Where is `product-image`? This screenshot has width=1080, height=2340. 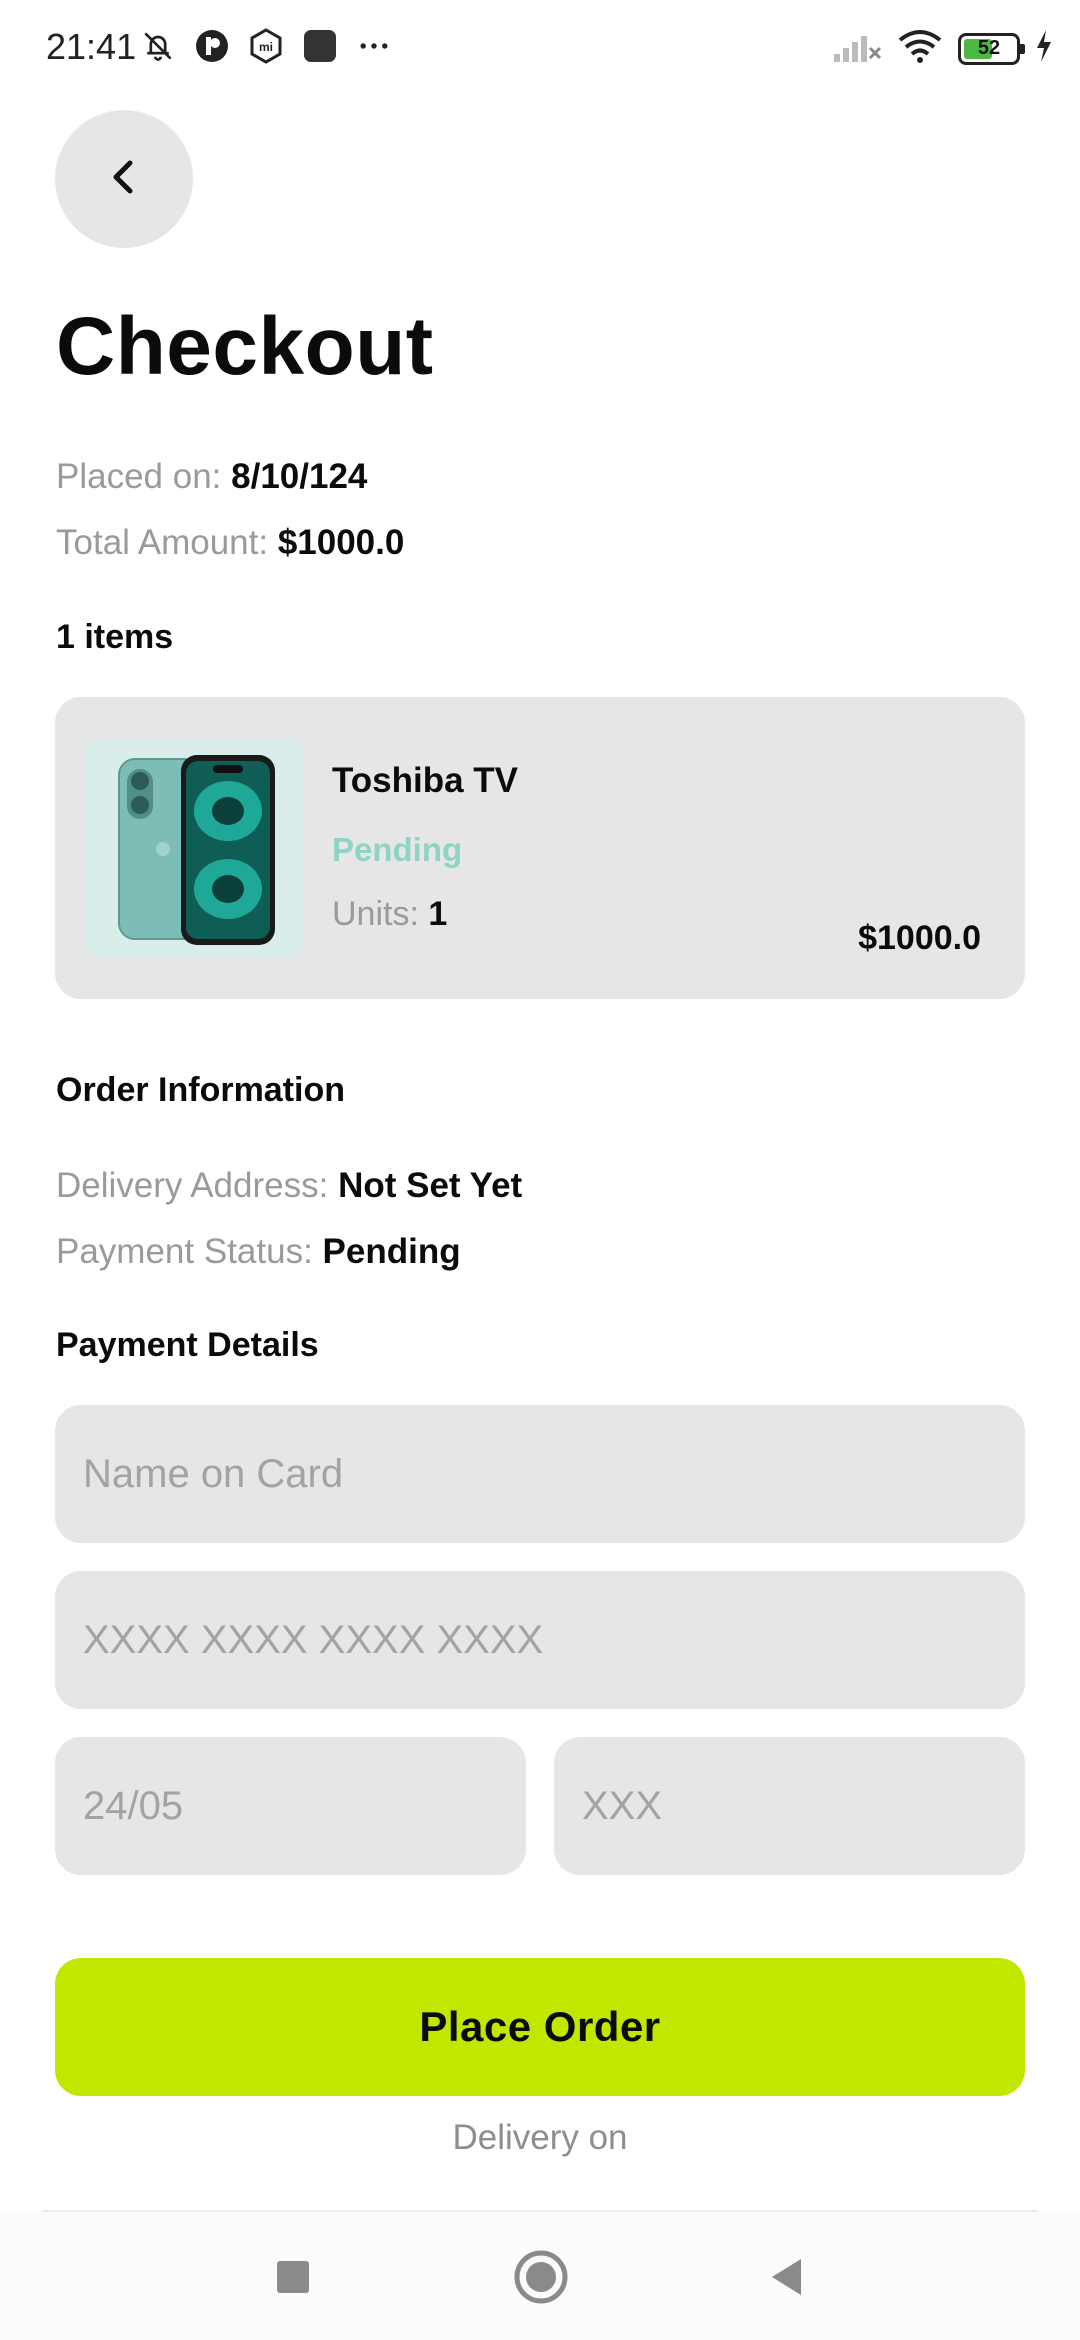
product-image is located at coordinates (194, 848).